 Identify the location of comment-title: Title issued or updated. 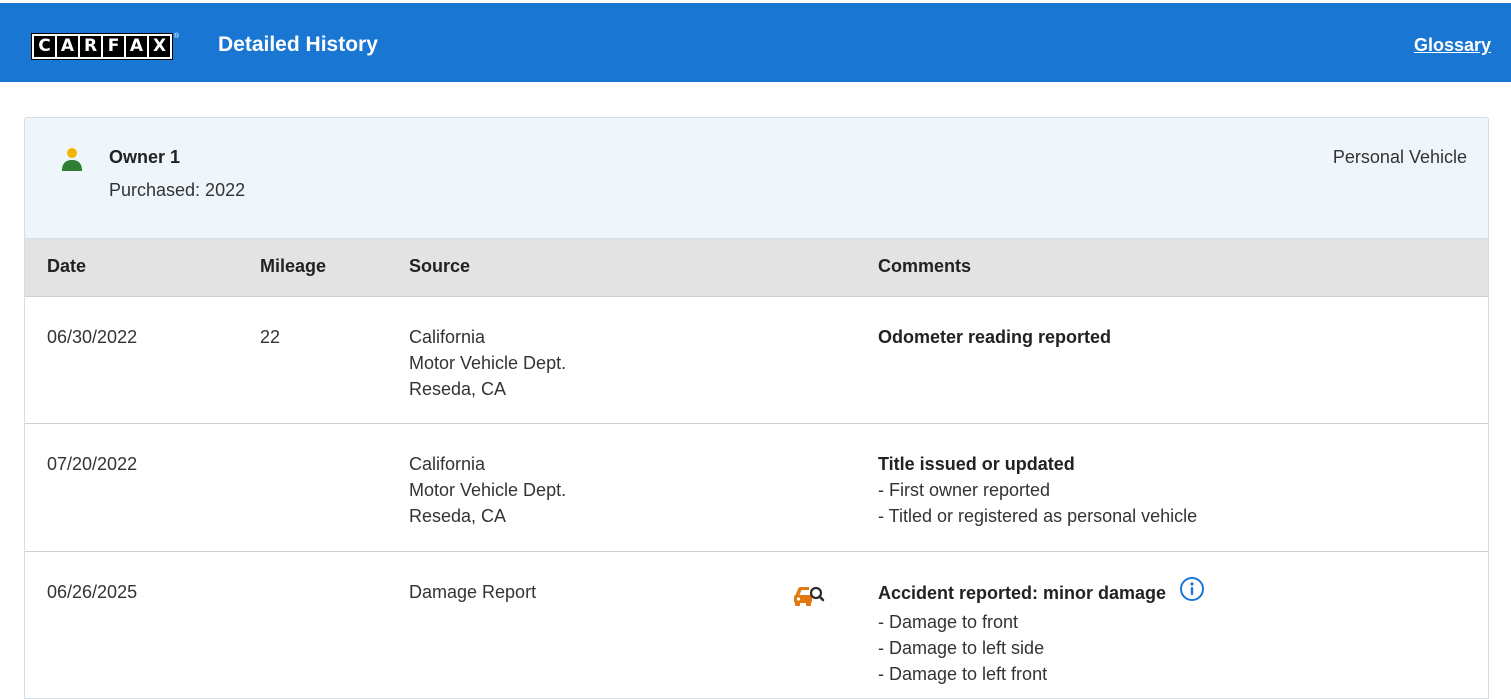
(976, 464).